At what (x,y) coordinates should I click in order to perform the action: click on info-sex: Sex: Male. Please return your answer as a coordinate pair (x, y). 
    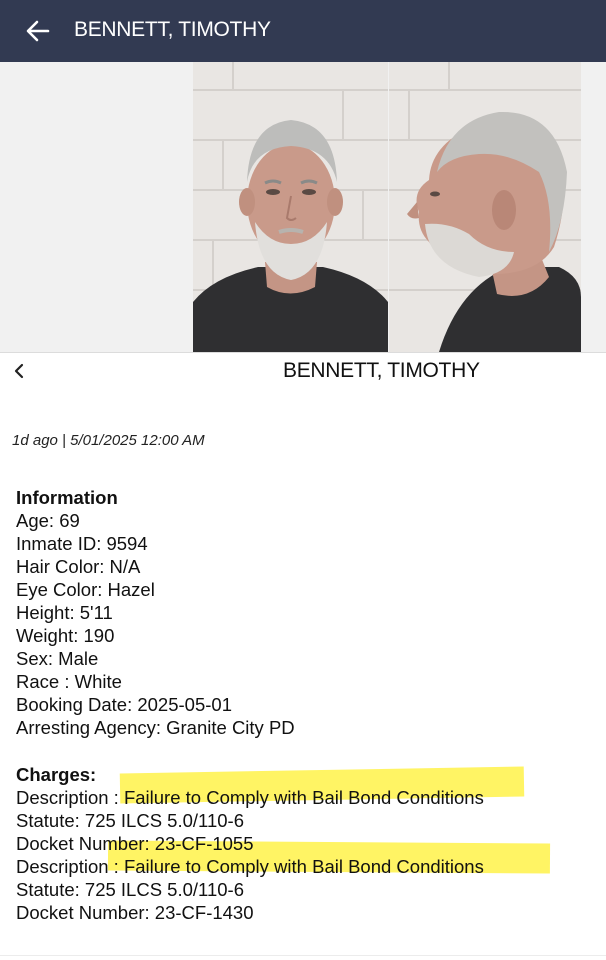
    Looking at the image, I should click on (57, 658).